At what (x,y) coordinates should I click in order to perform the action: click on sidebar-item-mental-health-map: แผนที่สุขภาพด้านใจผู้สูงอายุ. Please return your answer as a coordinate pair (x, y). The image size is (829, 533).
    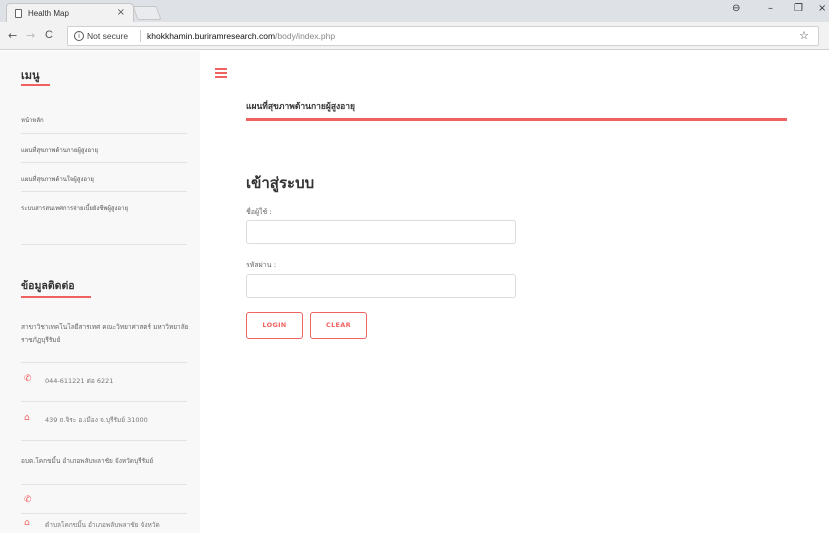
    Looking at the image, I should click on (104, 179).